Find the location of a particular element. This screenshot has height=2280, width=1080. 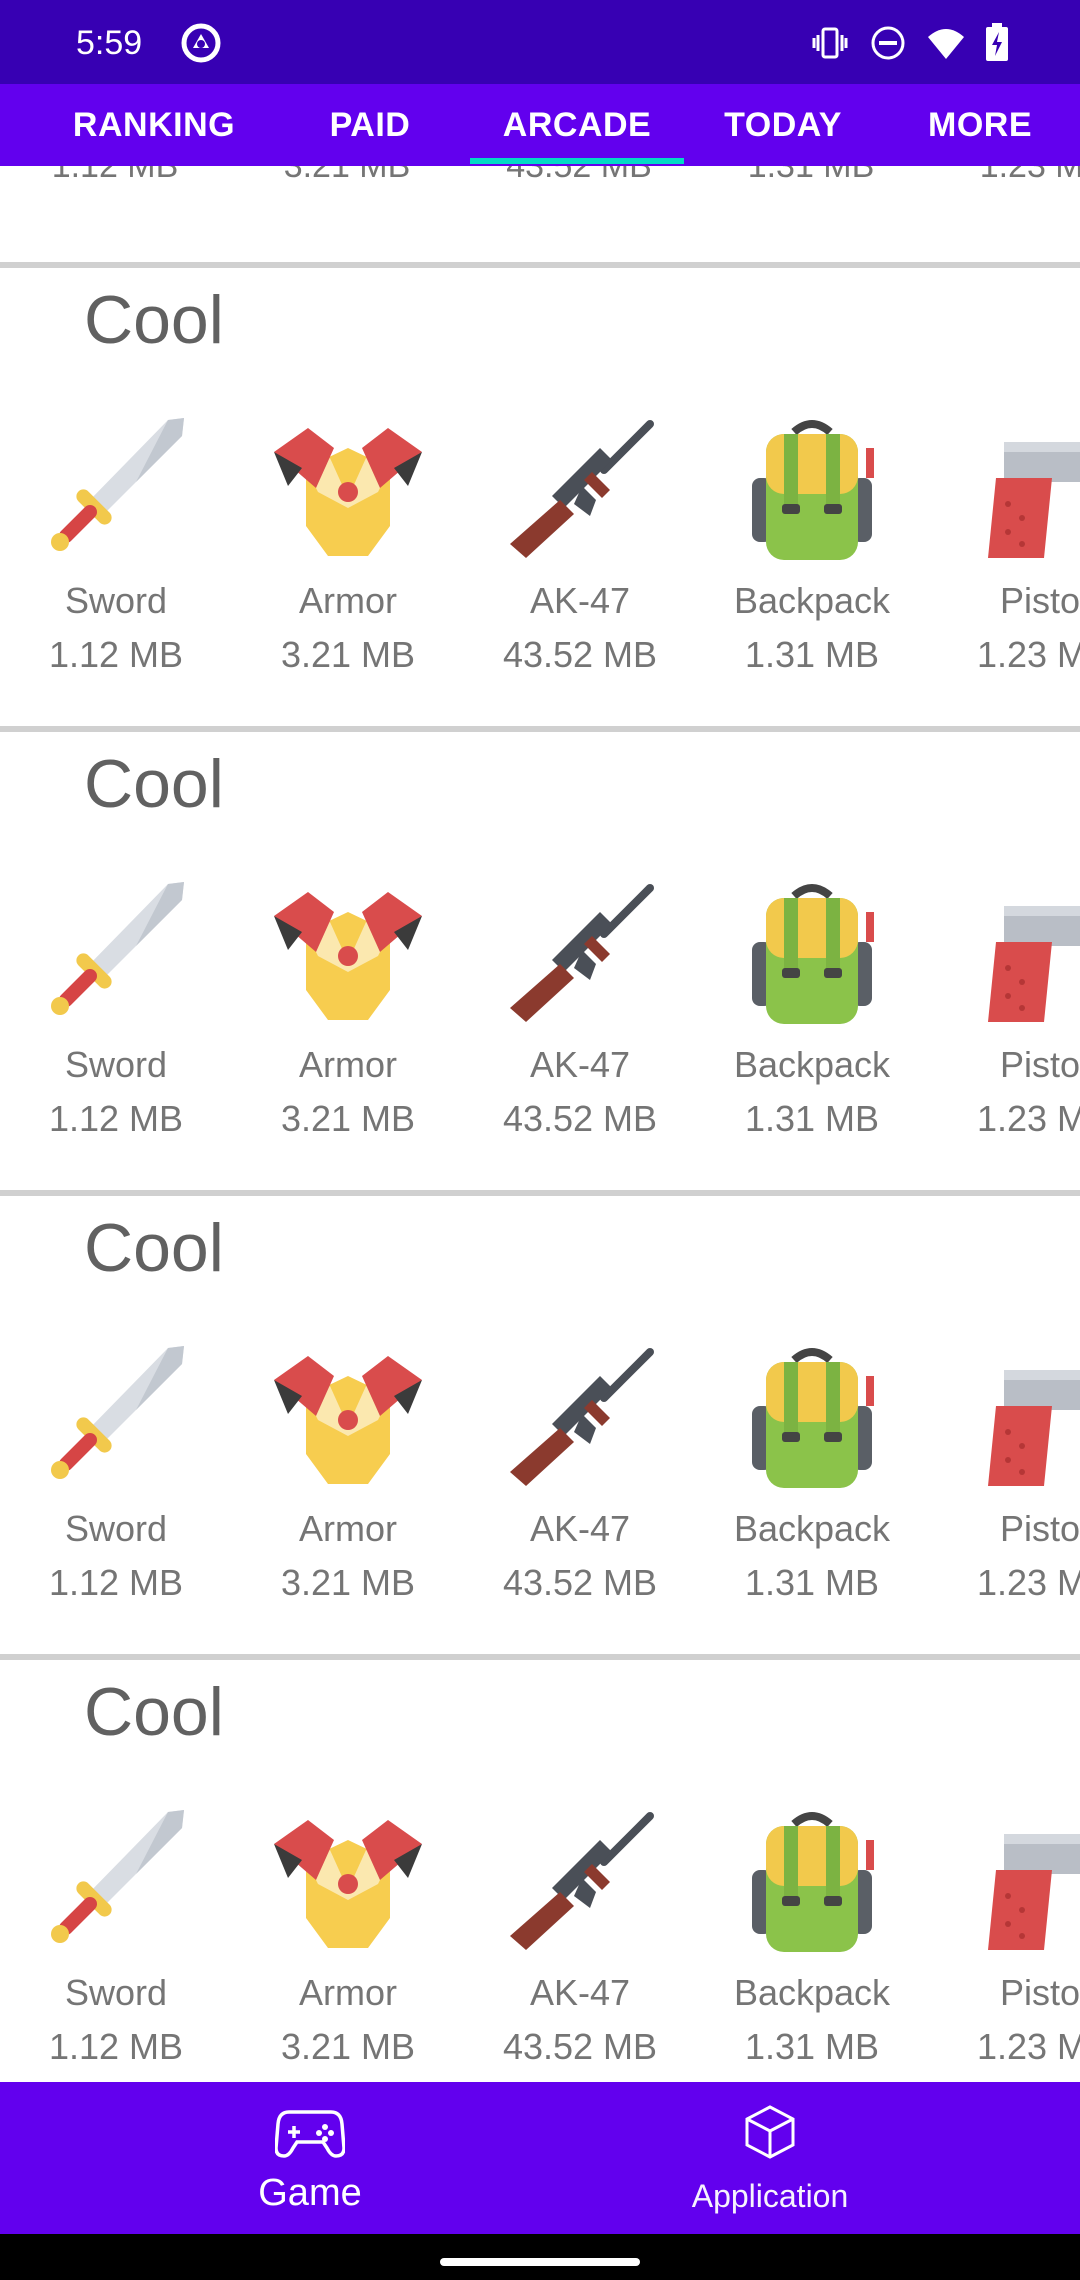

battery-charging-icon is located at coordinates (997, 43).